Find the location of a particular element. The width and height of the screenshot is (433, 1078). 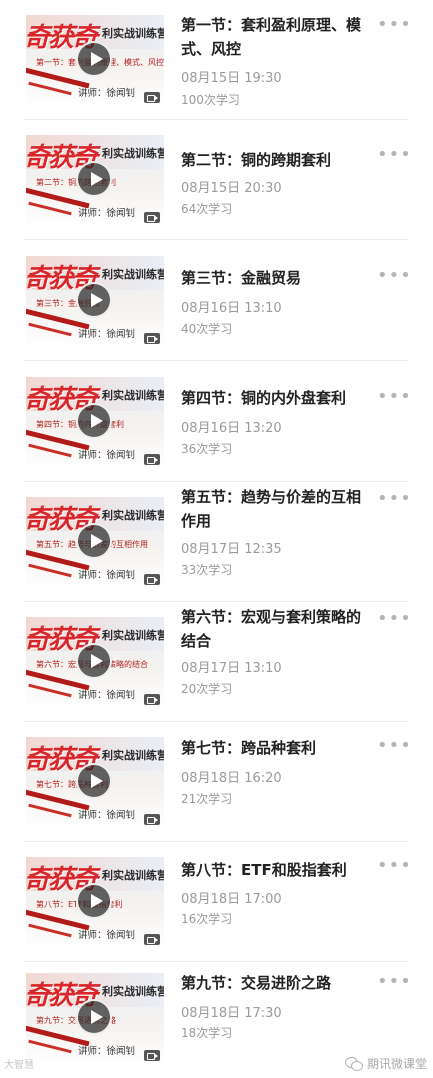

lesson-date: 08月18日 17:00 is located at coordinates (231, 899).